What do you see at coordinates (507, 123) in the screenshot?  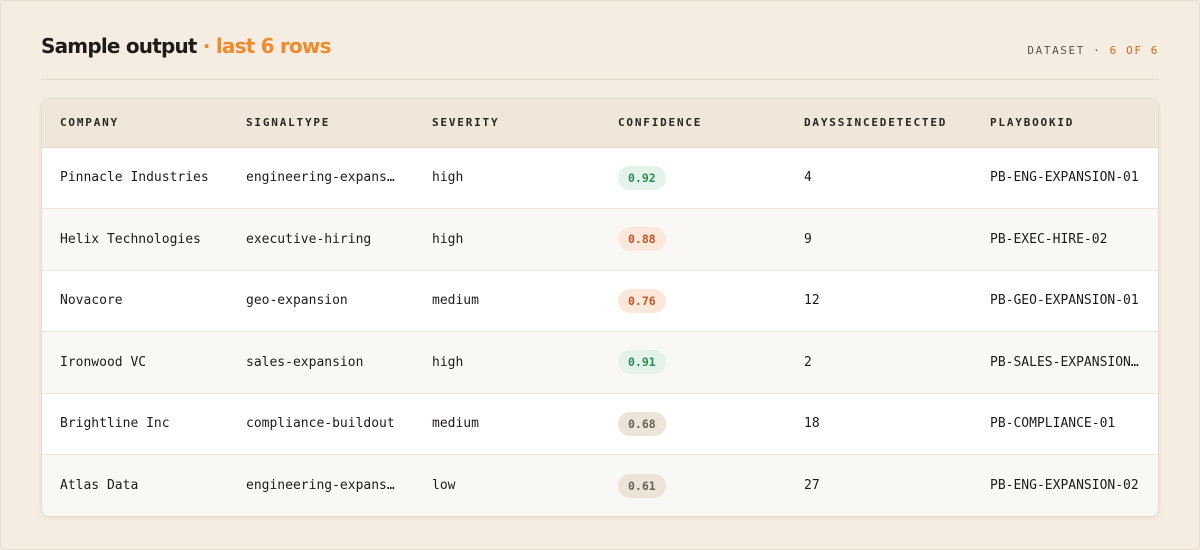 I see `column-header-severity: SEVERITY` at bounding box center [507, 123].